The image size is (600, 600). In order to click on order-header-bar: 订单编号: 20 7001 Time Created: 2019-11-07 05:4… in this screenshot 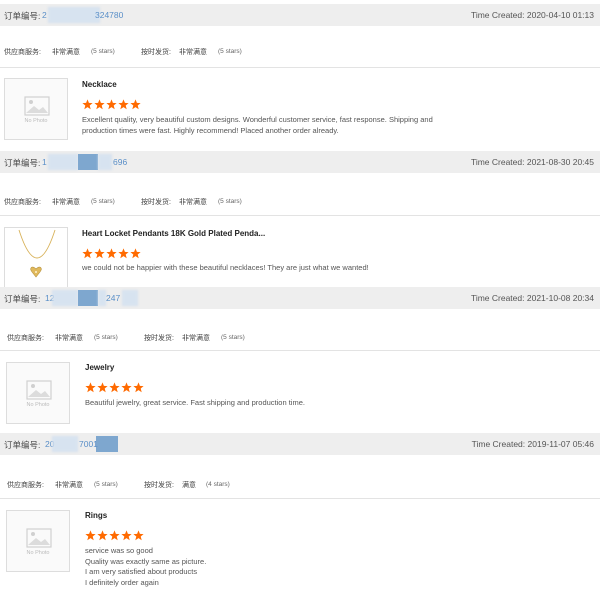, I will do `click(300, 444)`.